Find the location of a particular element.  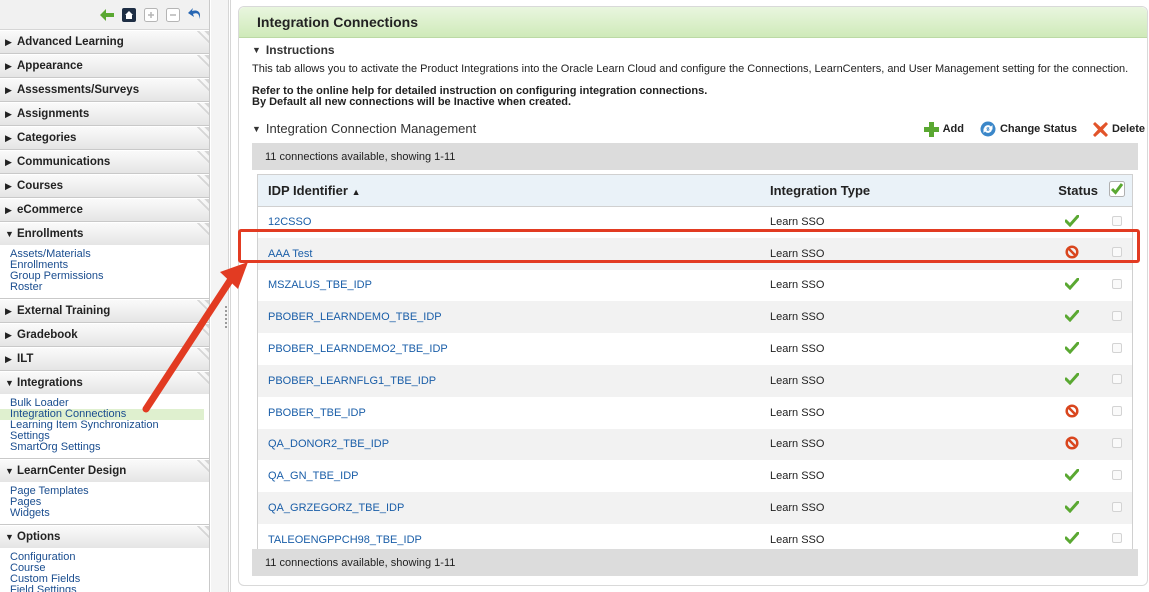

page-title: Integration Connections is located at coordinates (693, 22).